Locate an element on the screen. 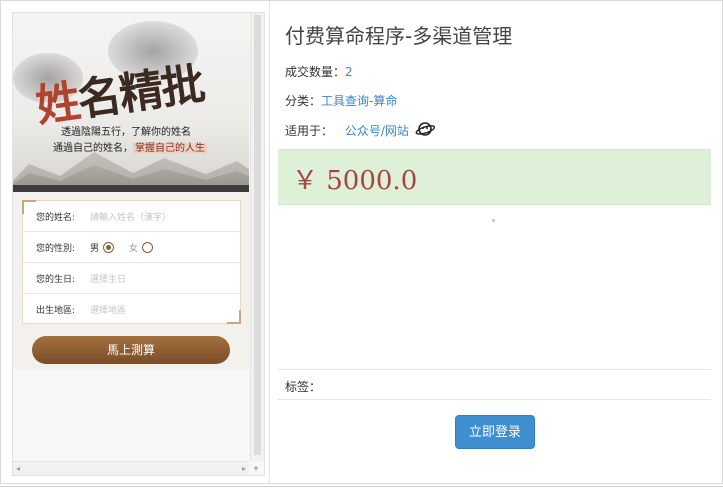 This screenshot has width=723, height=490. scroll-left-icon: ◂ is located at coordinates (18, 468).